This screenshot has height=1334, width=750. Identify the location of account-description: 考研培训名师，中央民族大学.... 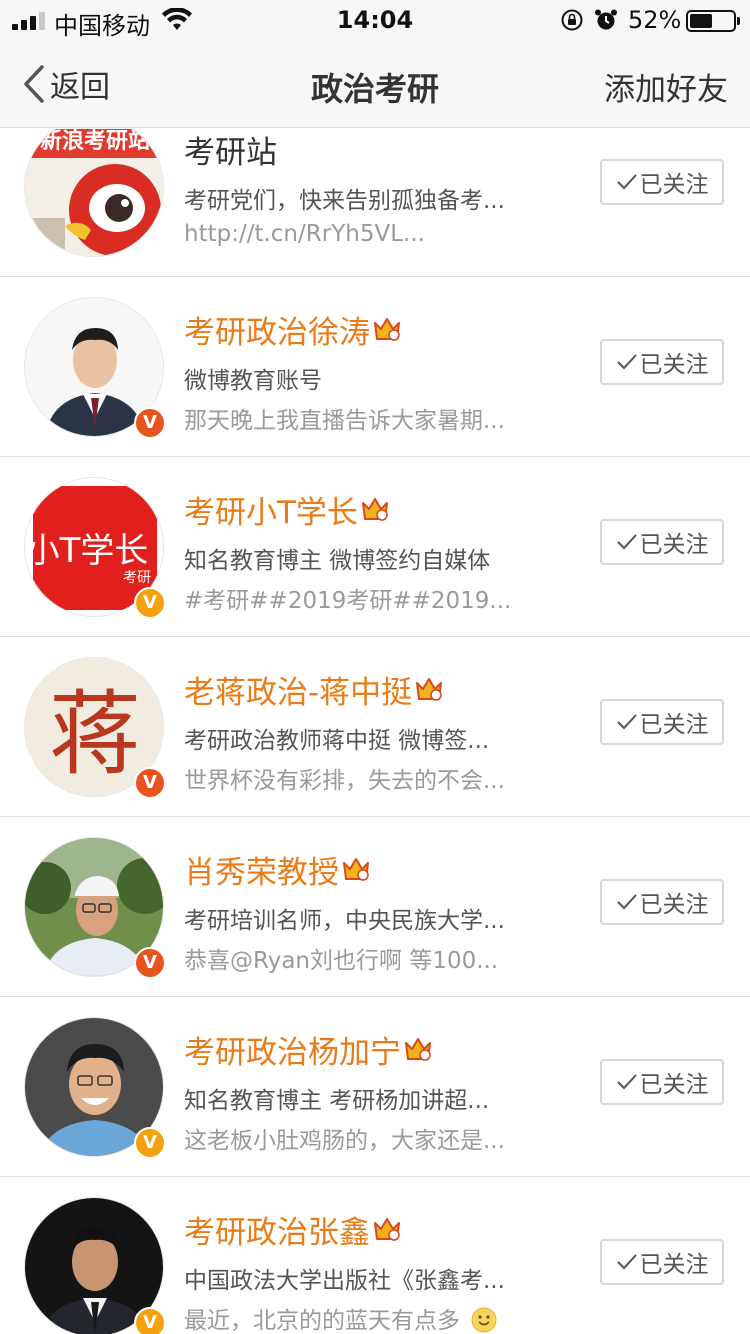
(344, 921).